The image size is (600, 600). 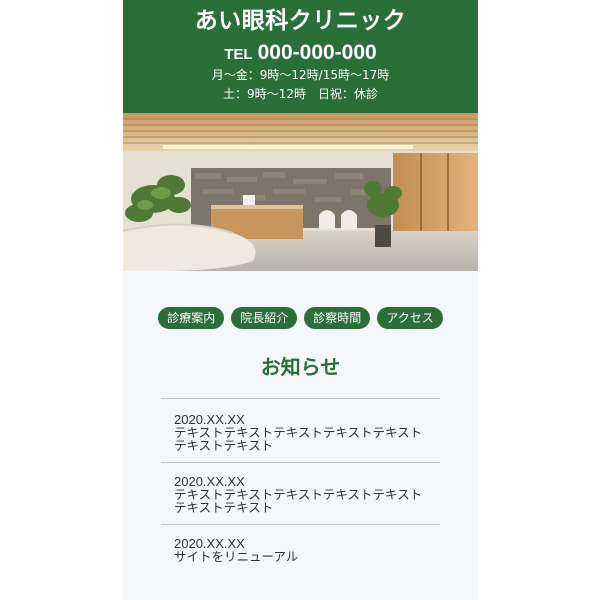 I want to click on hours-weekday: 月〜金：9時〜12時/15時〜17時, so click(x=300, y=75).